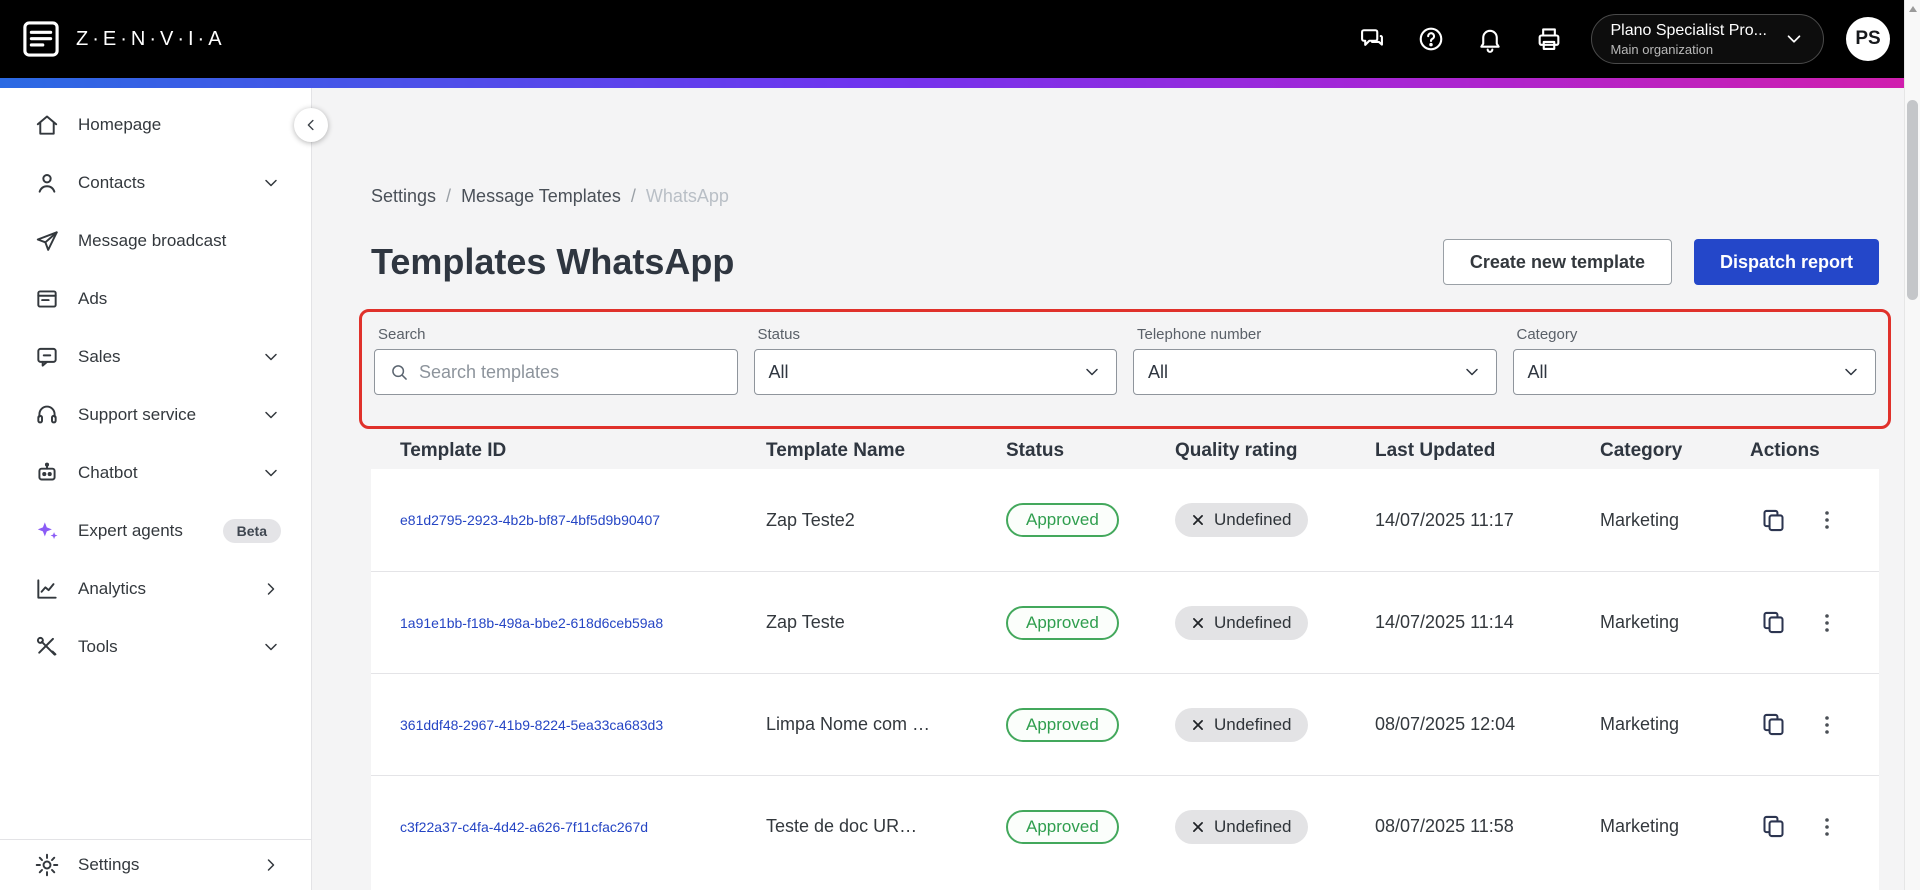  I want to click on breadcrumb-message-templates: Message Templates, so click(541, 196).